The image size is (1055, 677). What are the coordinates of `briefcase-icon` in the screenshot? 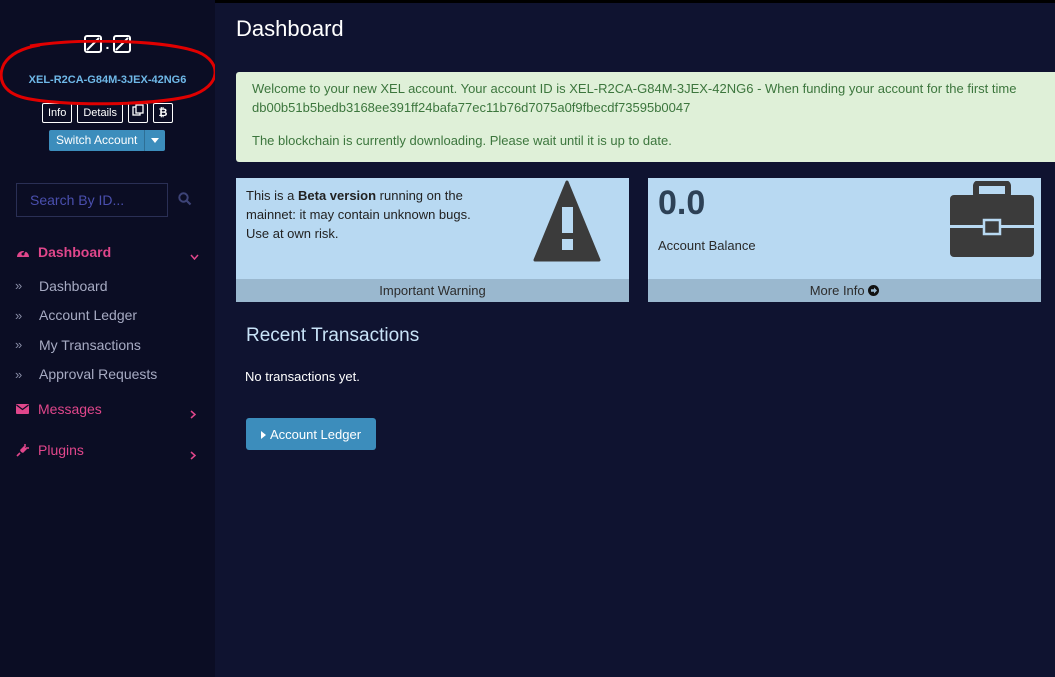 It's located at (992, 222).